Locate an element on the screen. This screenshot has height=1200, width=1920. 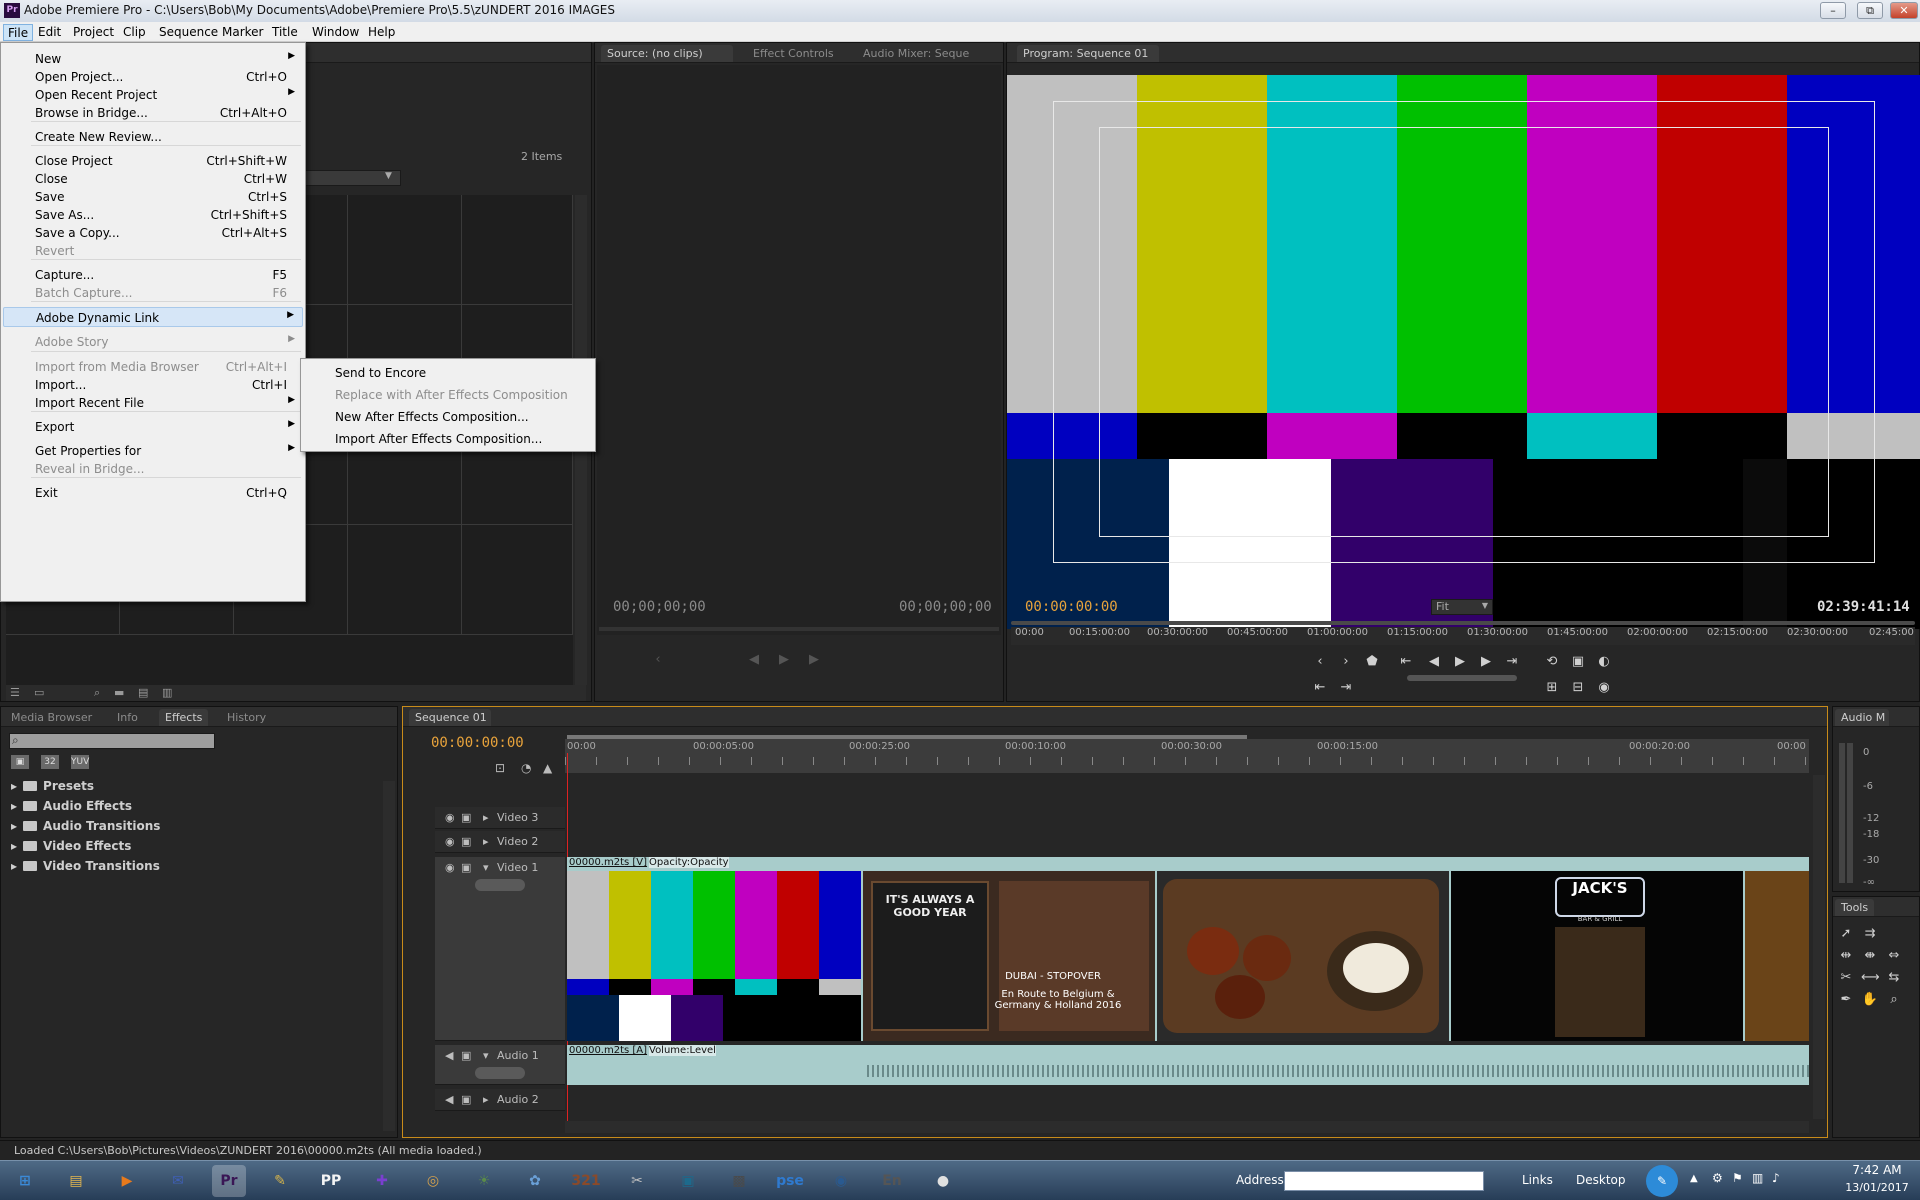
tab-effect-controls: Effect Controls is located at coordinates (793, 53).